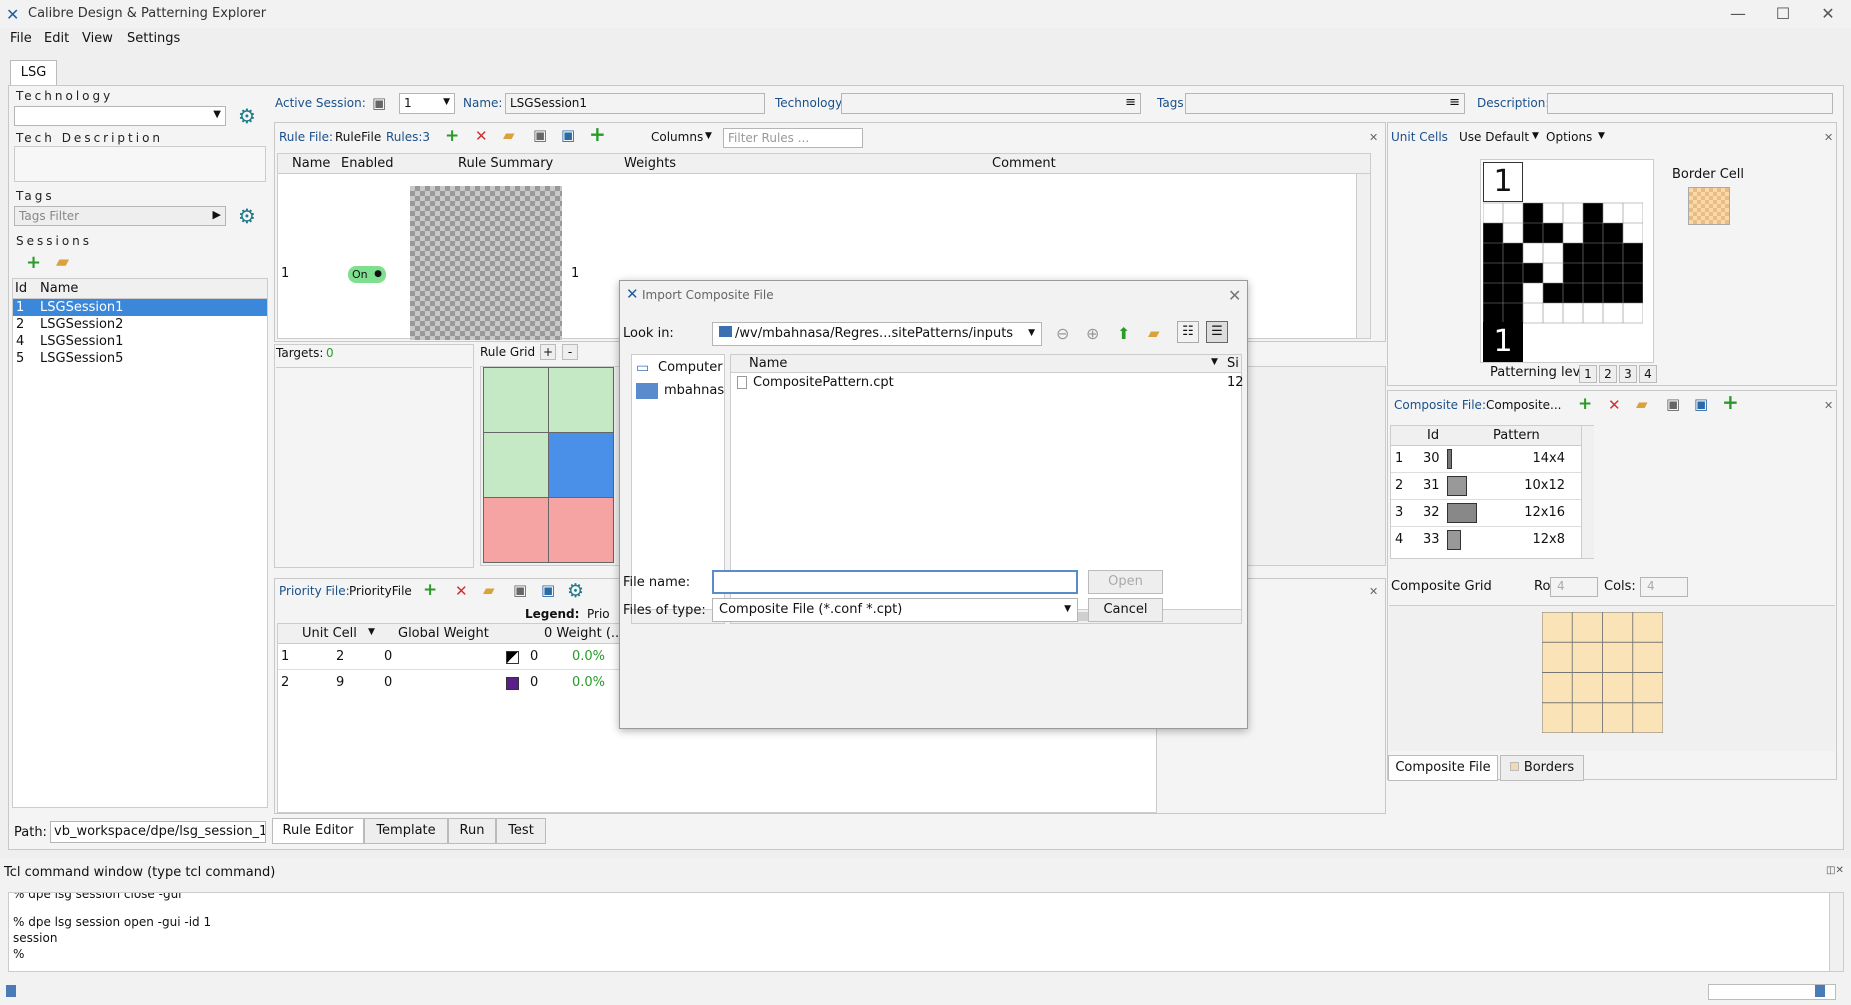 The width and height of the screenshot is (1851, 1005). I want to click on minimize-button: —, so click(1738, 14).